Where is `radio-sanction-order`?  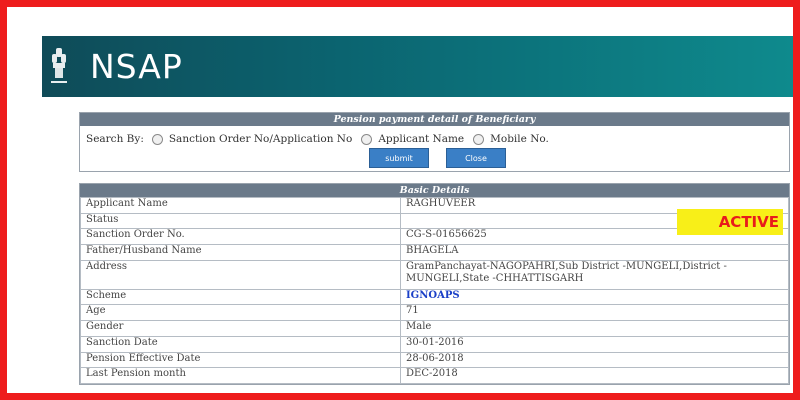 radio-sanction-order is located at coordinates (157, 139).